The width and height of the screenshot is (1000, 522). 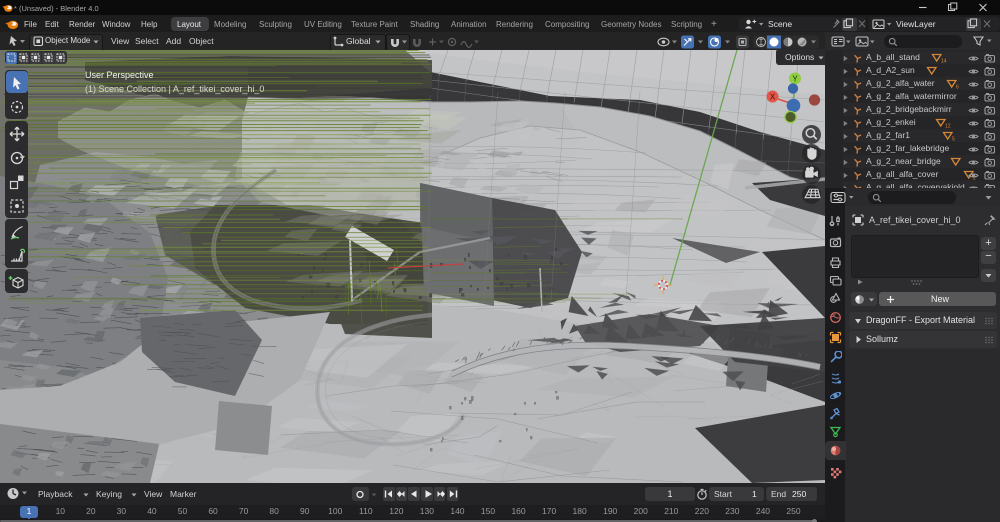 What do you see at coordinates (773, 97) in the screenshot?
I see `svg-text: X` at bounding box center [773, 97].